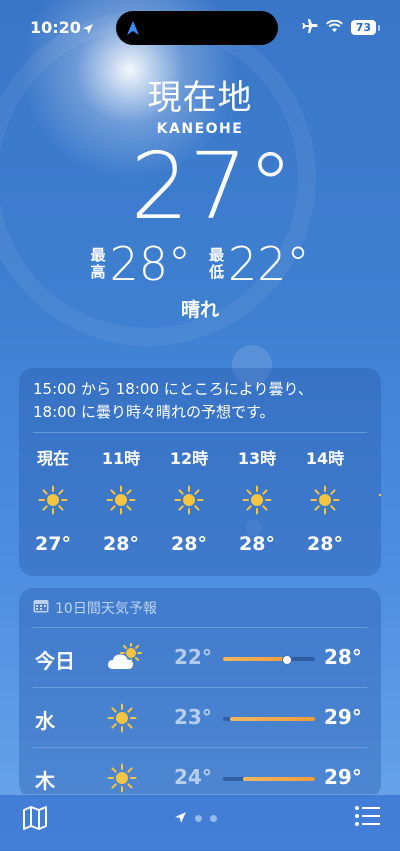 The width and height of the screenshot is (400, 851). I want to click on hour-label: 14時, so click(325, 458).